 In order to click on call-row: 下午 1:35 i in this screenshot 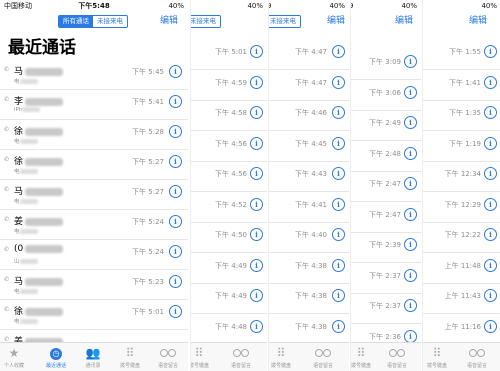, I will do `click(461, 116)`.